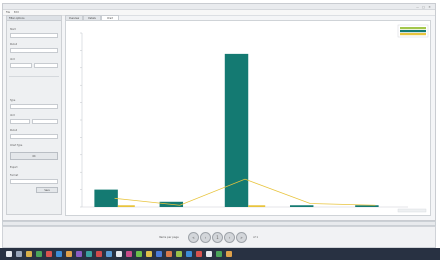 This screenshot has height=260, width=440. What do you see at coordinates (13, 100) in the screenshot?
I see `type-label: Type` at bounding box center [13, 100].